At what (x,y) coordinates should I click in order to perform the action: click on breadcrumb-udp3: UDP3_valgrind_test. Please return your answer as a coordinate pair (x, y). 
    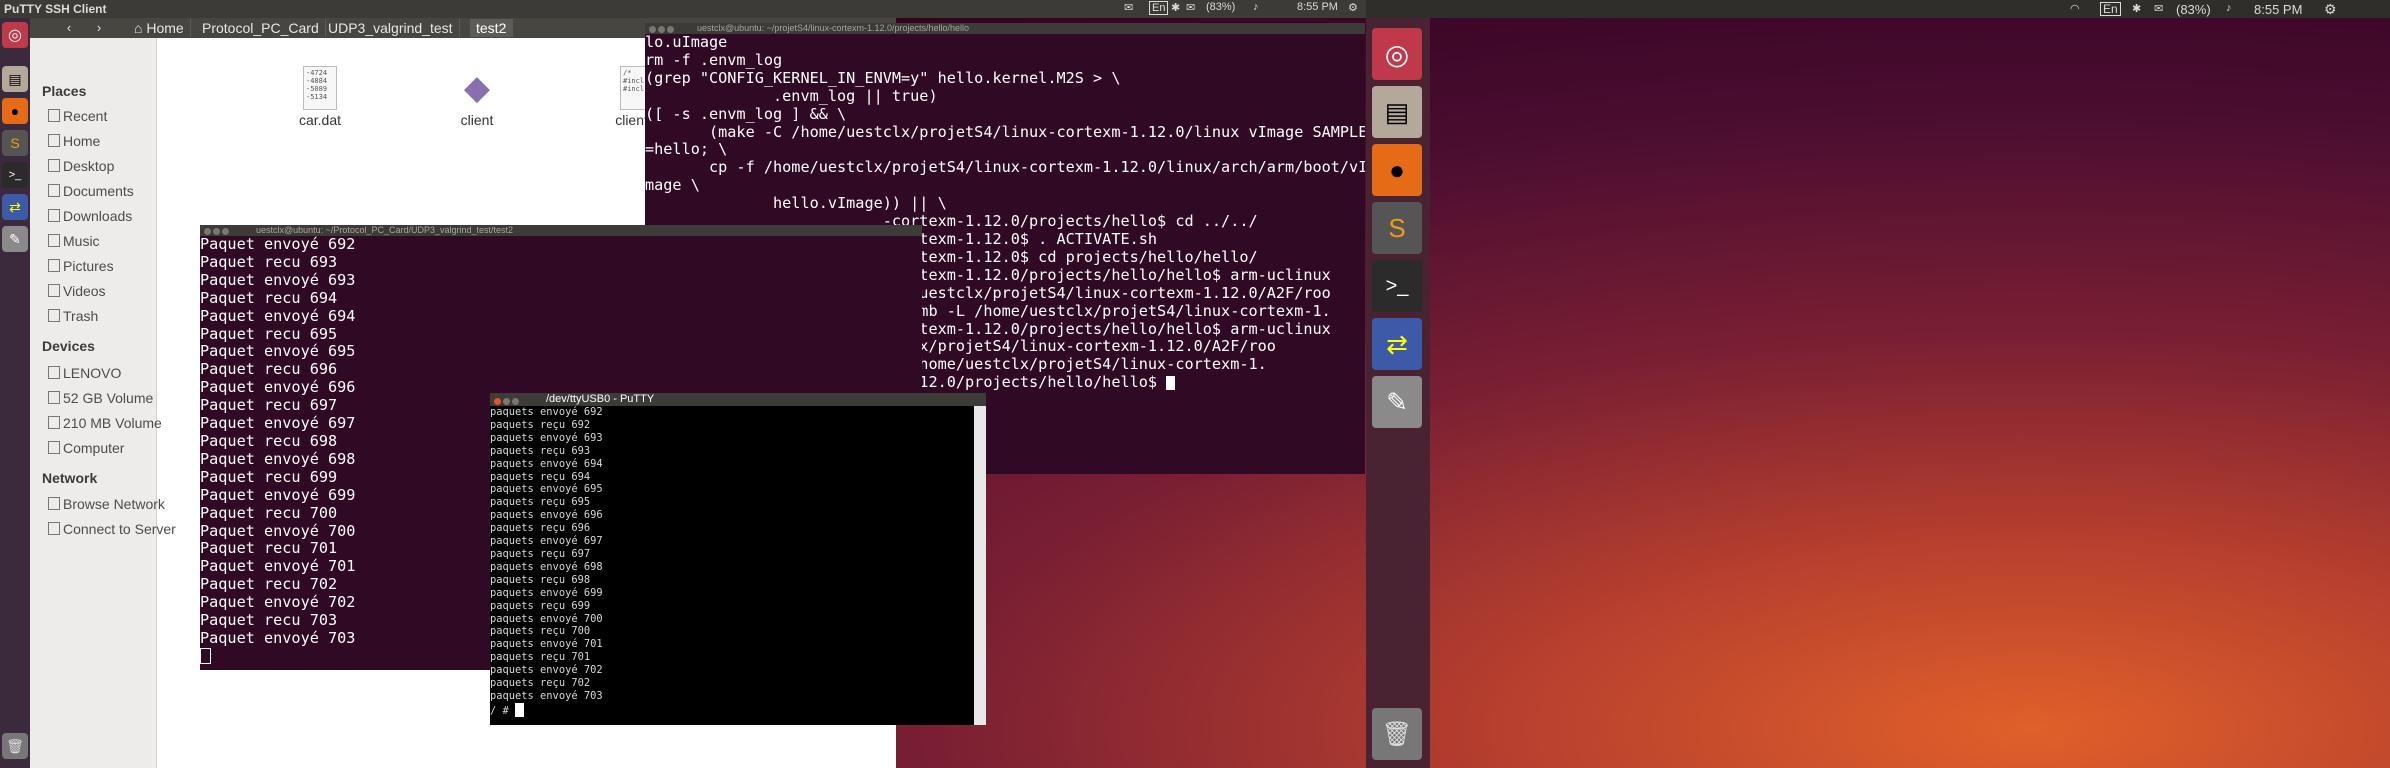
    Looking at the image, I should click on (391, 28).